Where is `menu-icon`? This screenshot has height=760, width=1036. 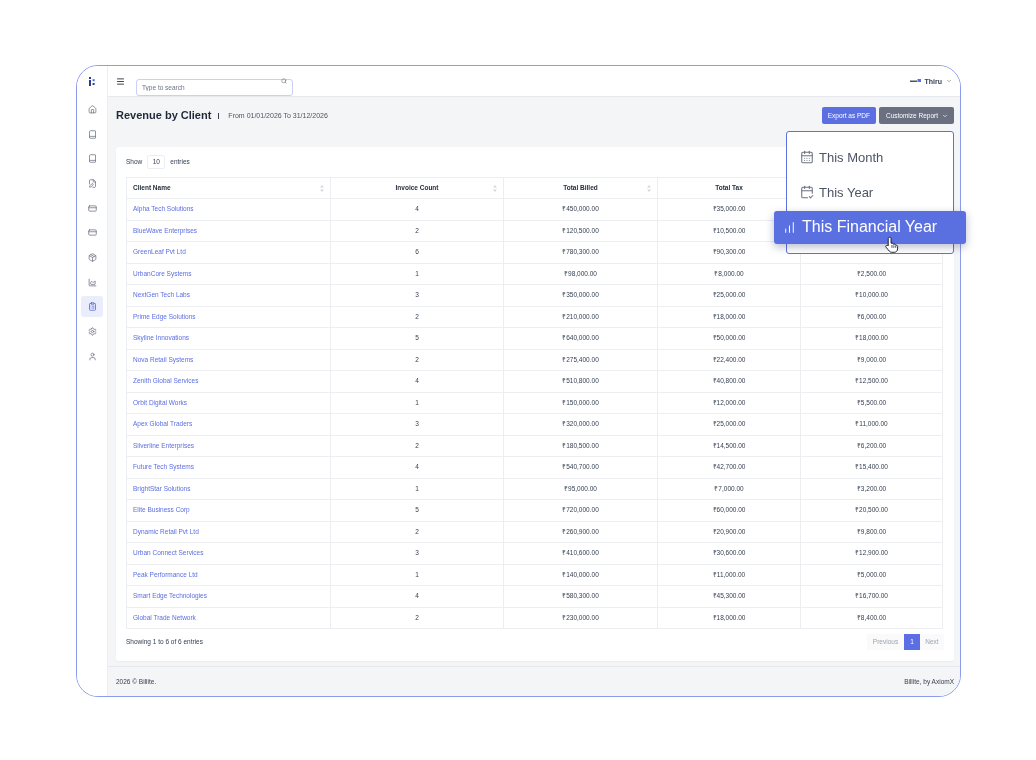
menu-icon is located at coordinates (120, 81).